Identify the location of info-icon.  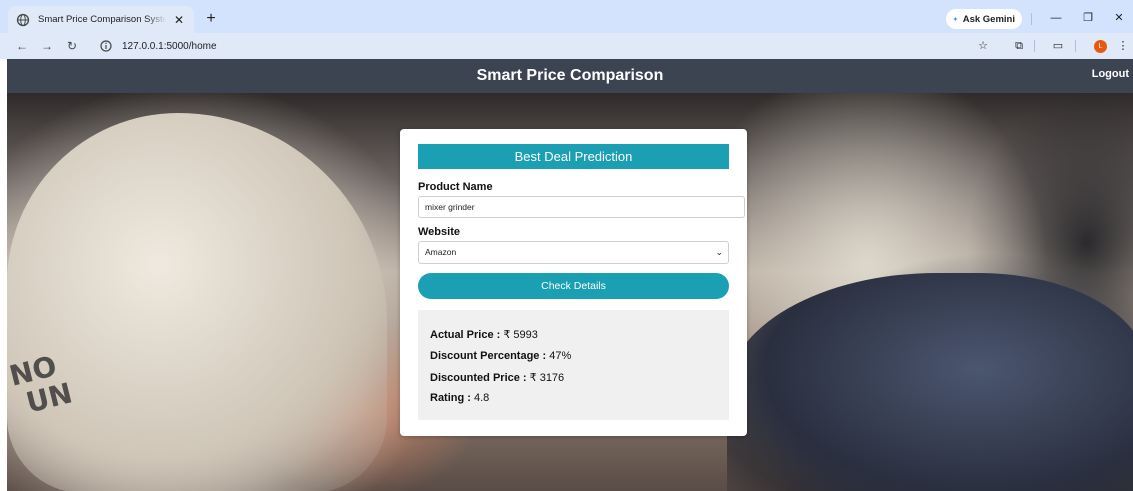
(106, 46).